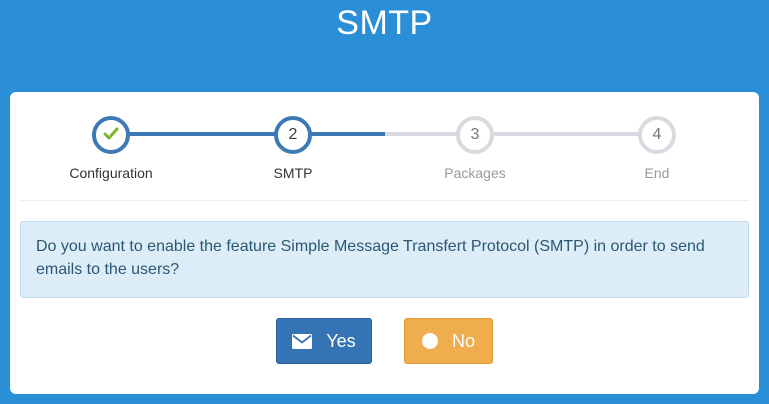 This screenshot has height=404, width=769. I want to click on divider, so click(384, 200).